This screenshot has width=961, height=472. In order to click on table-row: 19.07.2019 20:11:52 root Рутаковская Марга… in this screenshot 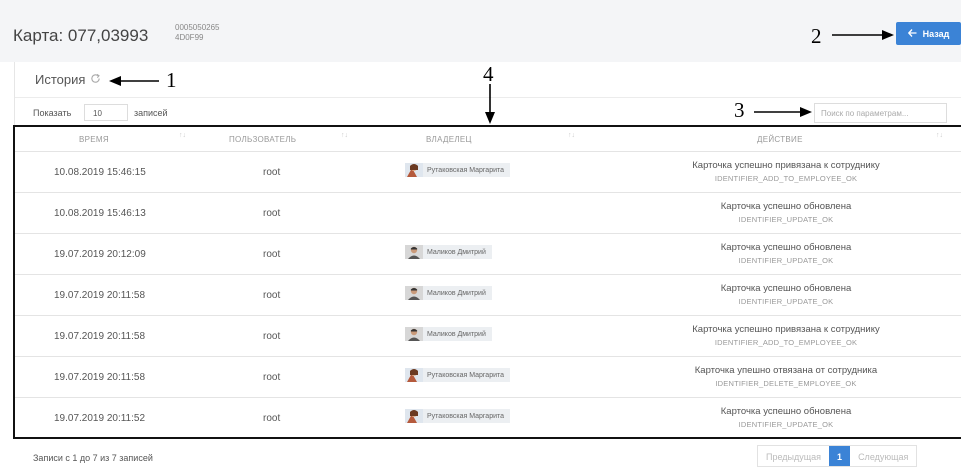, I will do `click(488, 417)`.